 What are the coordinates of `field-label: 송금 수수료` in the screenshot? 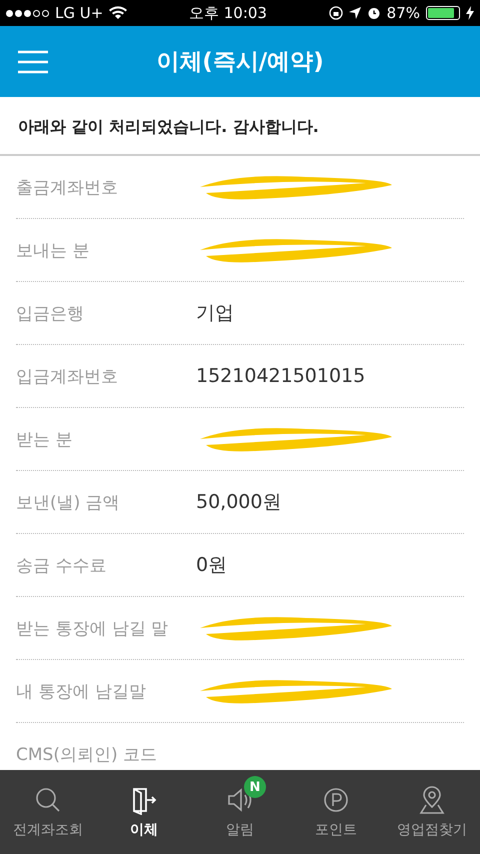 It's located at (62, 565).